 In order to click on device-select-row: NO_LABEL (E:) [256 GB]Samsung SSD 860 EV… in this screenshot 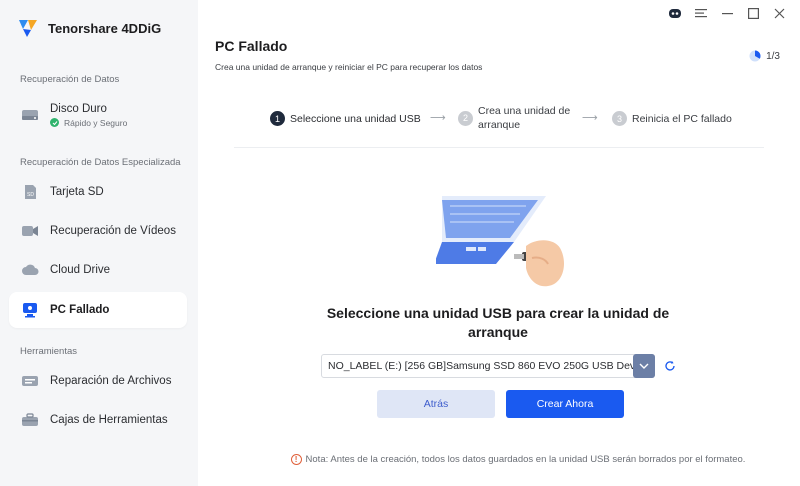, I will do `click(499, 366)`.